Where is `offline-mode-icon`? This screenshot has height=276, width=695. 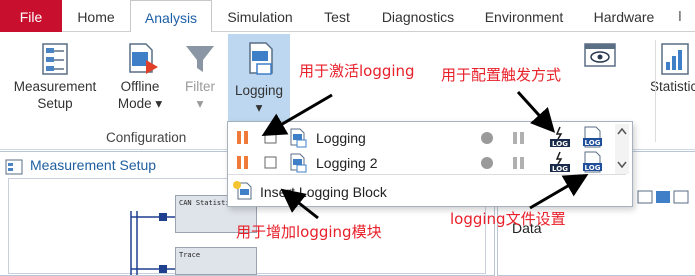
offline-mode-icon is located at coordinates (143, 58).